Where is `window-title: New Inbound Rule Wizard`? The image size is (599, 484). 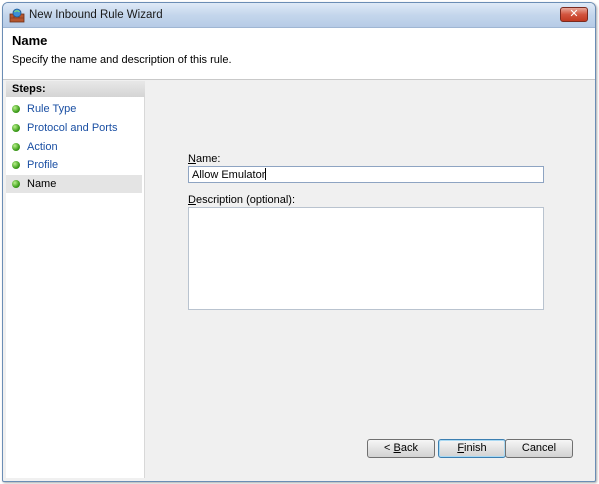
window-title: New Inbound Rule Wizard is located at coordinates (96, 15).